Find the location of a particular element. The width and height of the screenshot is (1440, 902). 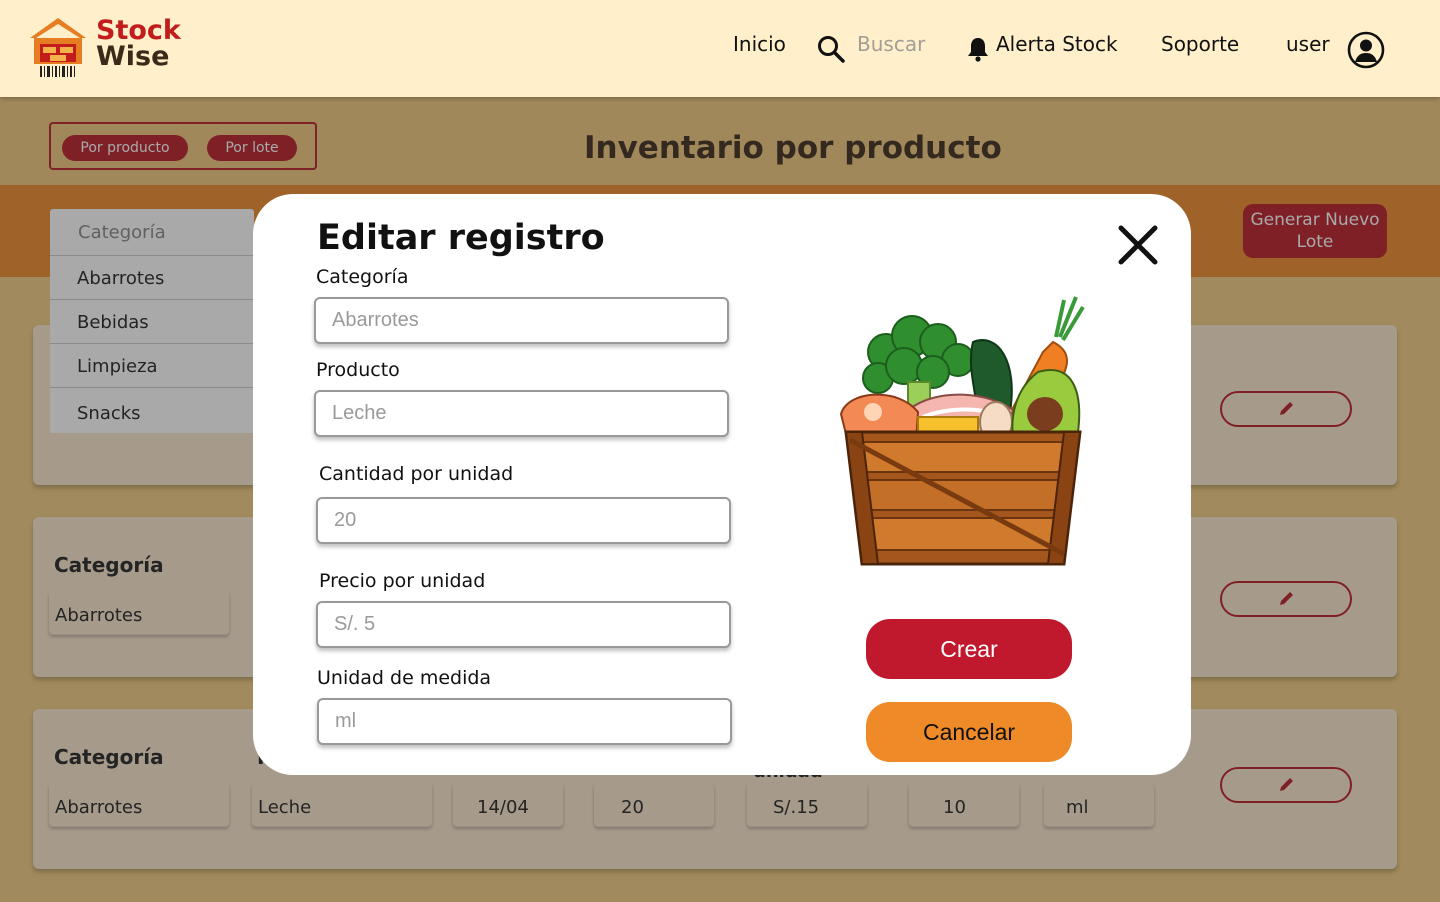

close-icon is located at coordinates (1138, 245).